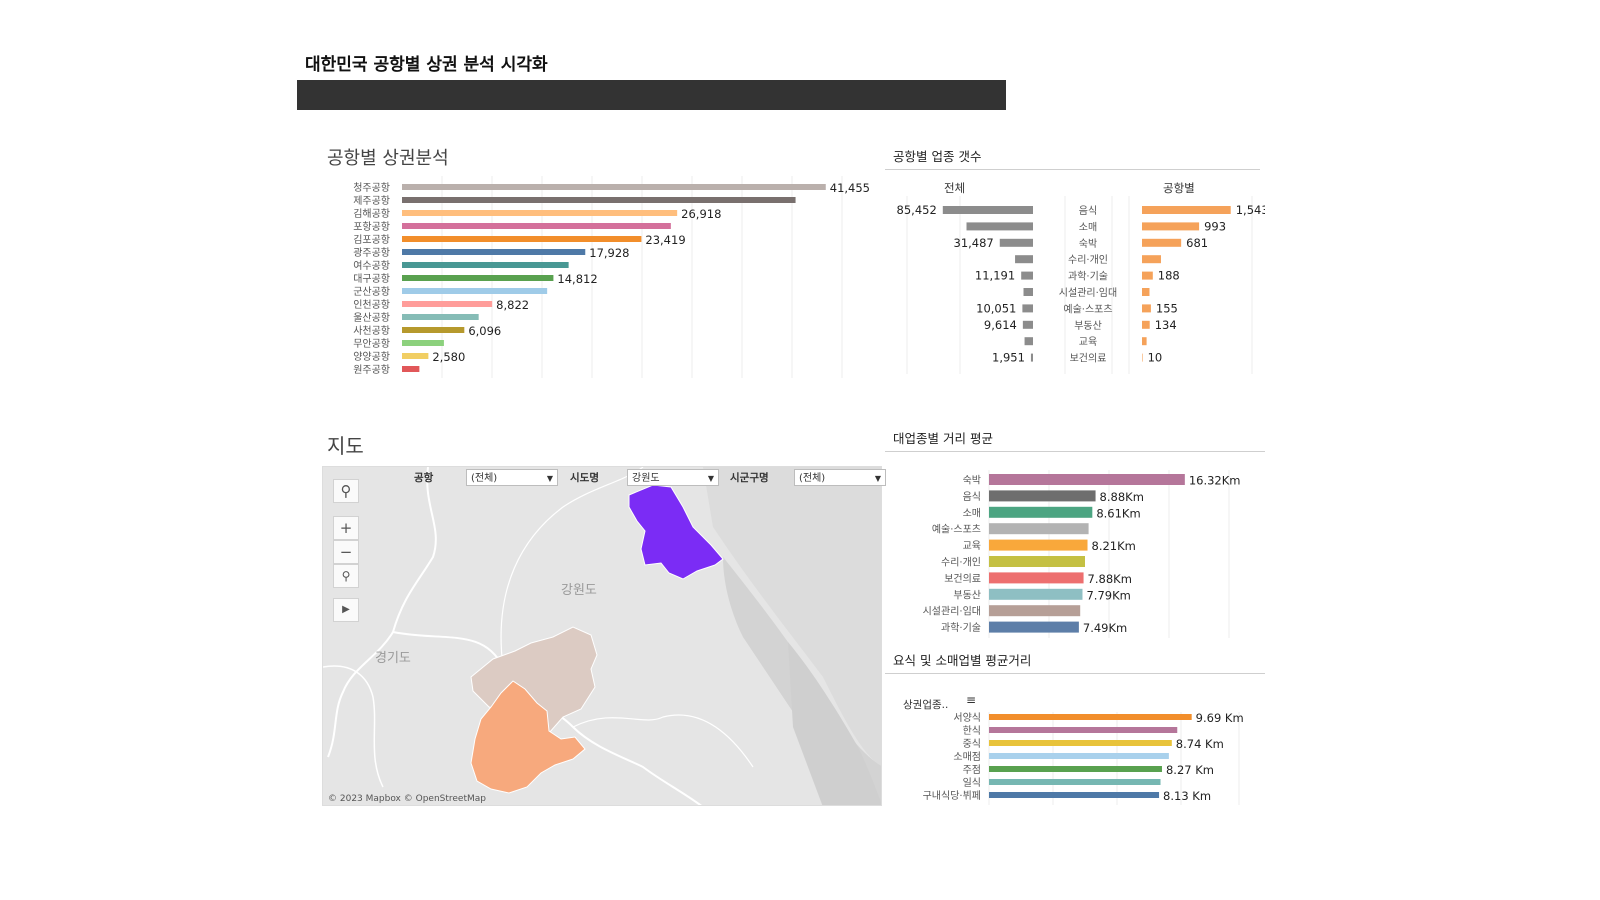  Describe the element at coordinates (371, 227) in the screenshot. I see `category-label: 포항공항` at that location.